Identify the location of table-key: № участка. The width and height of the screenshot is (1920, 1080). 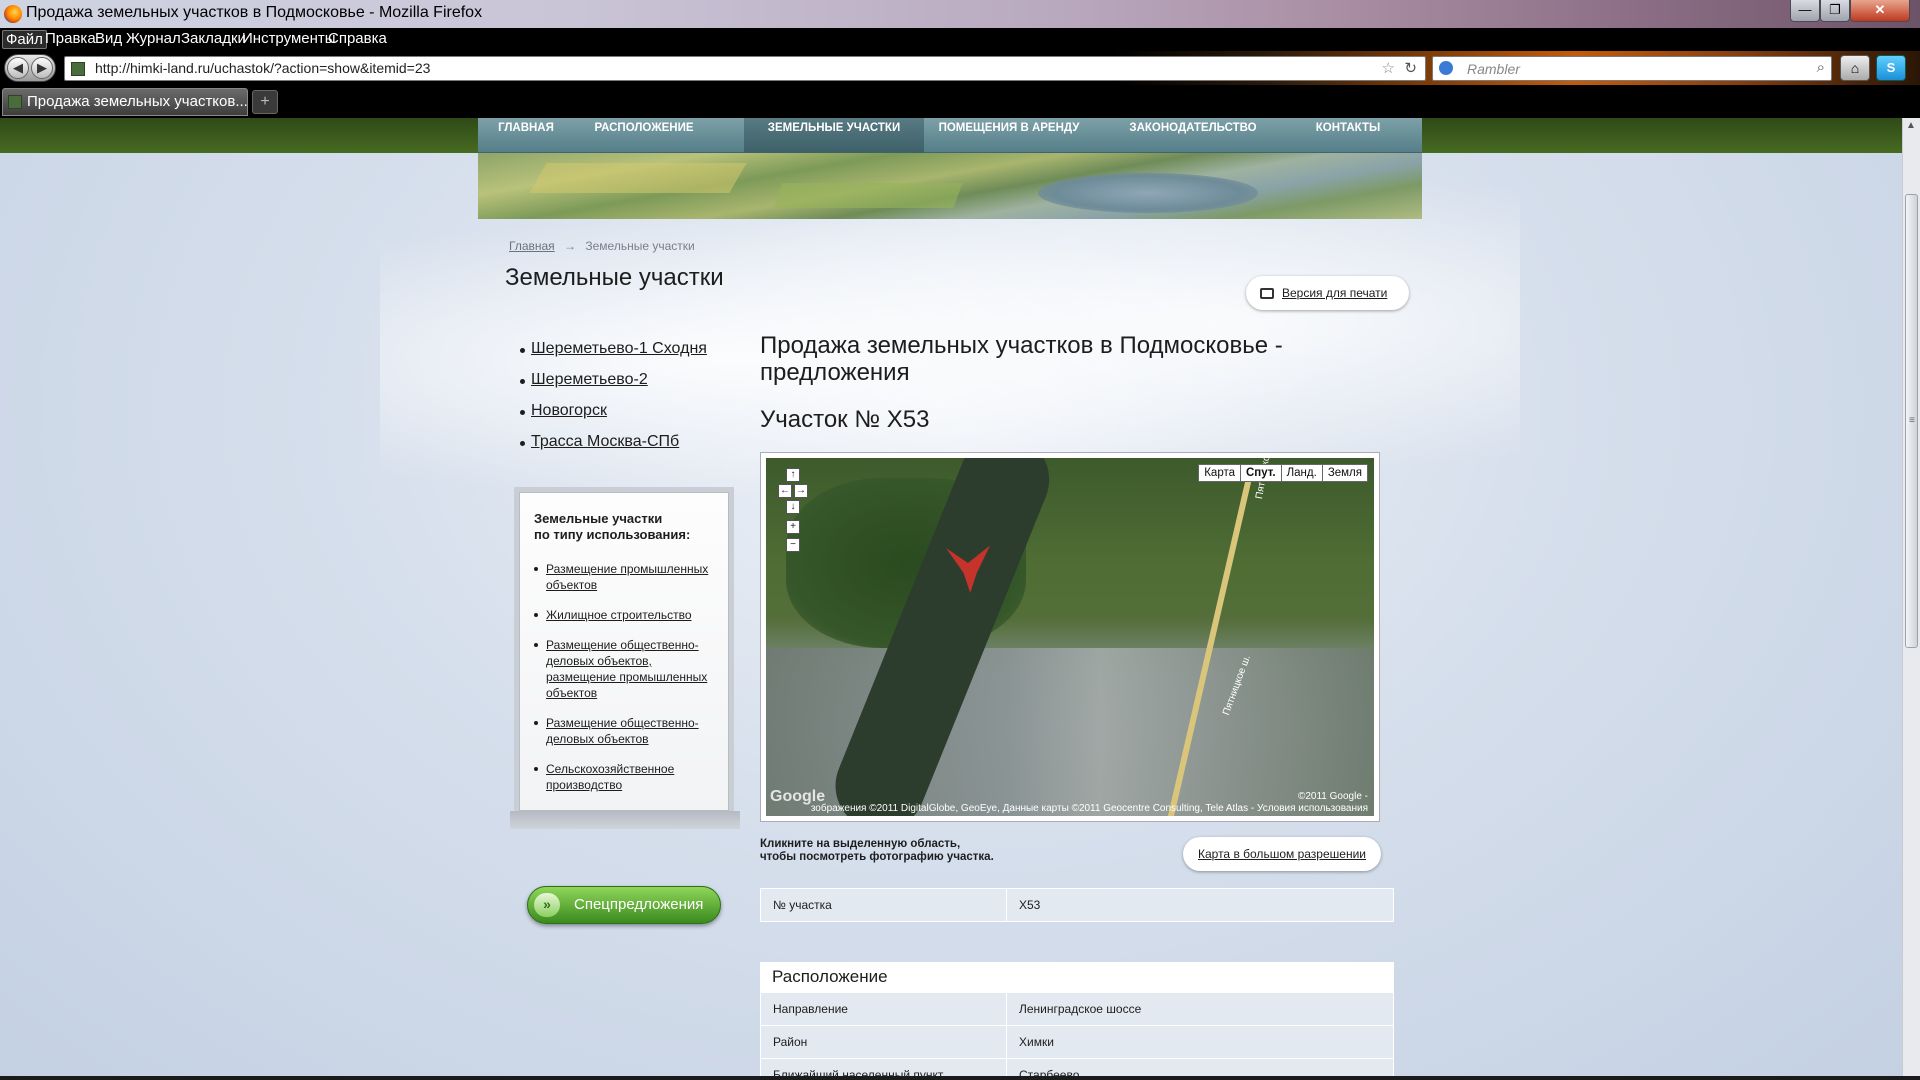
(883, 905).